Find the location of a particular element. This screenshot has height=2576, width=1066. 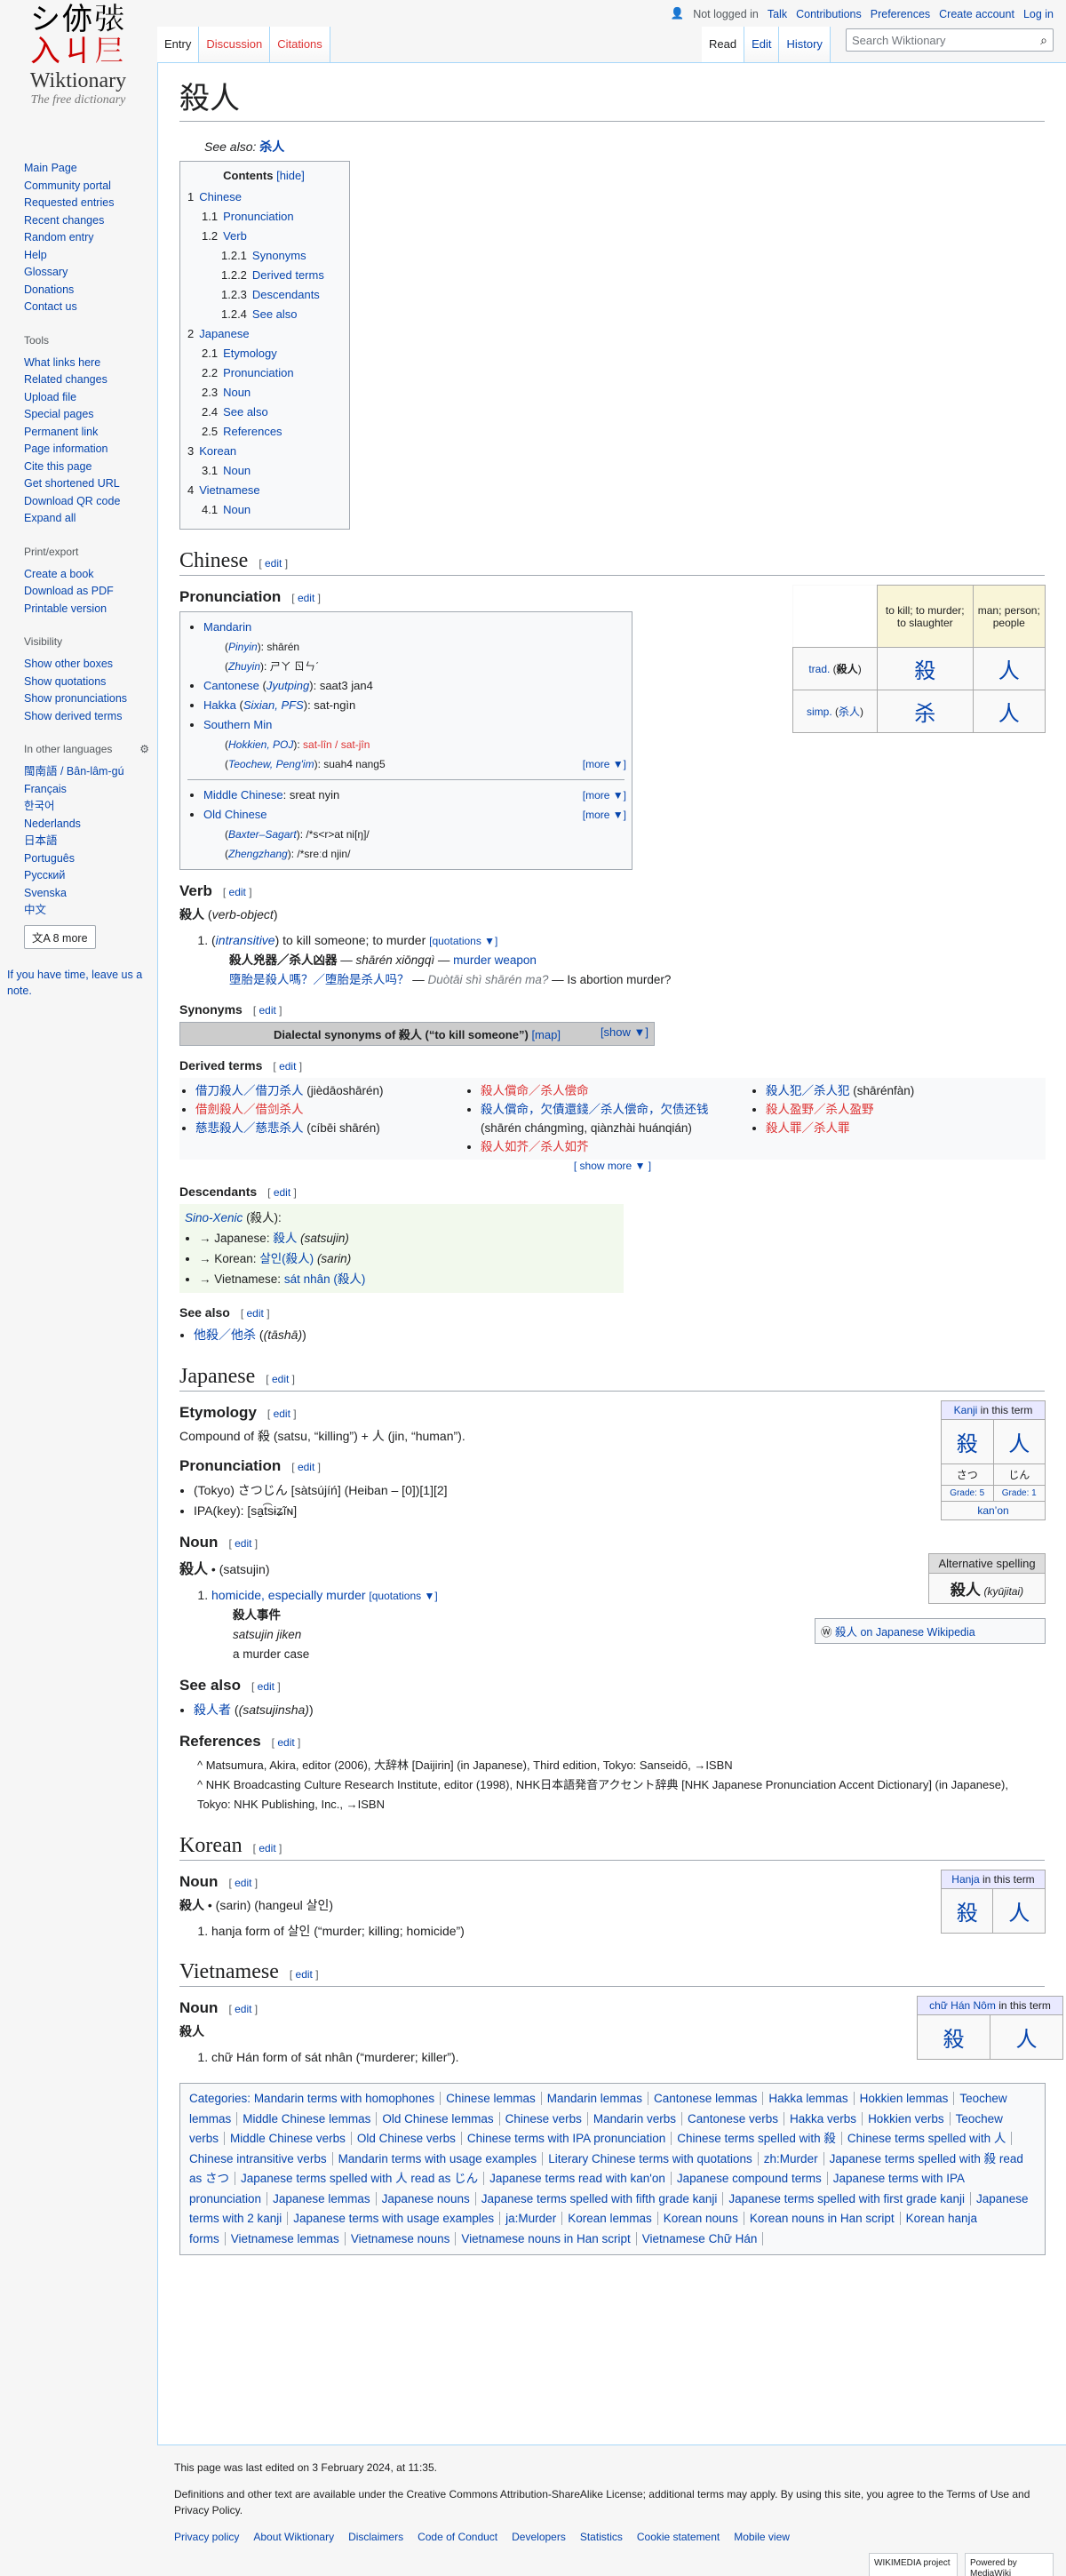

leave-note-link: If you have time, leave us a note. is located at coordinates (78, 983).